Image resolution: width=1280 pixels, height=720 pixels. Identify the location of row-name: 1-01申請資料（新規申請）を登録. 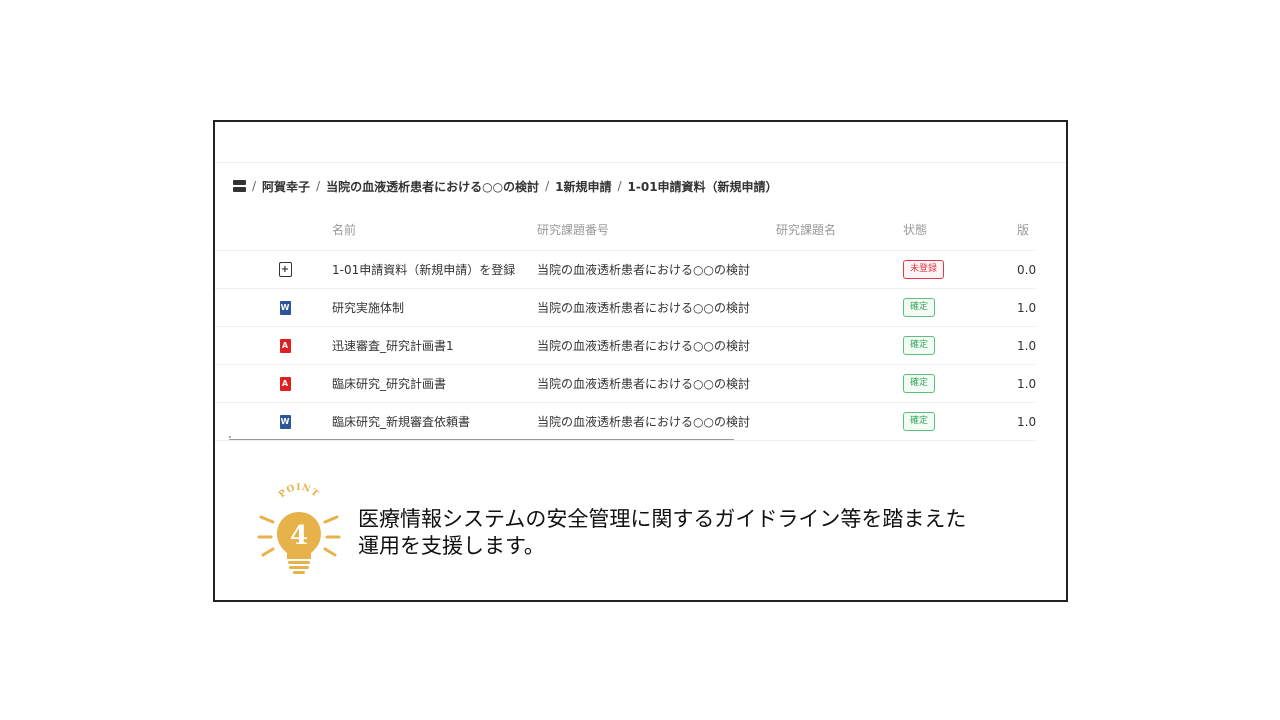
(423, 269).